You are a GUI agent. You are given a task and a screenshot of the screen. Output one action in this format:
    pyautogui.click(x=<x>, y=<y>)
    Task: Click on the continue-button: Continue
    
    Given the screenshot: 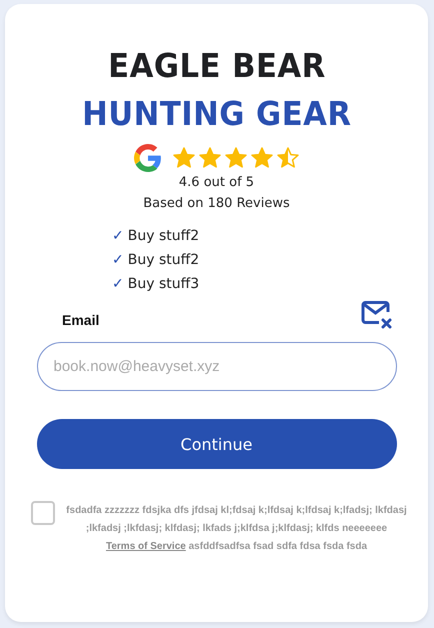 What is the action you would take?
    pyautogui.click(x=216, y=444)
    